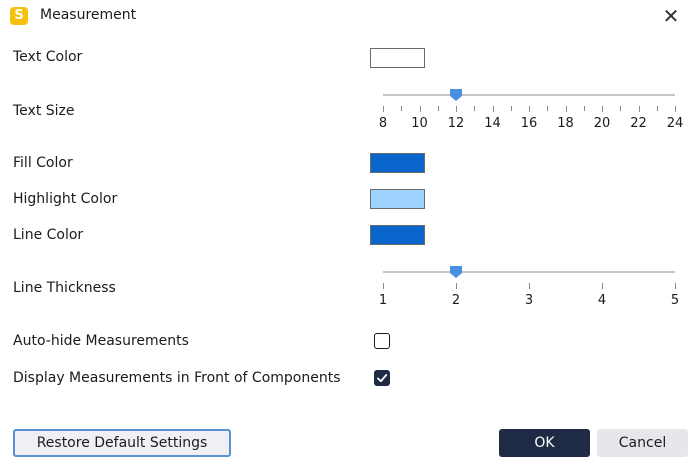  What do you see at coordinates (397, 199) in the screenshot?
I see `highlight-color-swatch` at bounding box center [397, 199].